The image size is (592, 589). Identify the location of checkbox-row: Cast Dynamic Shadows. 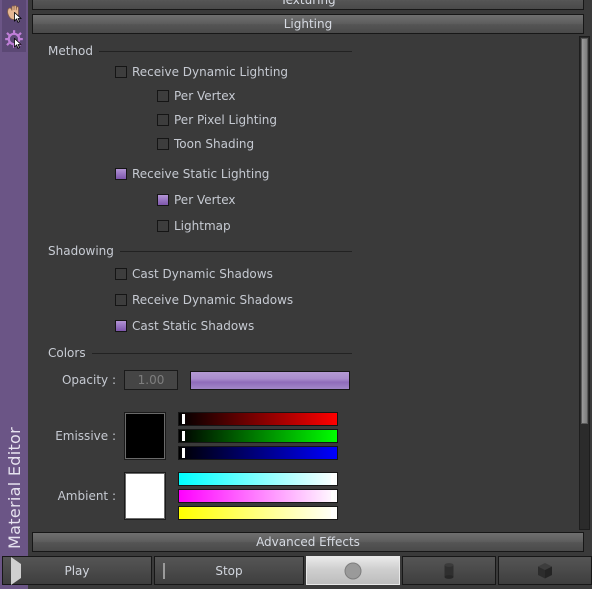
(194, 274).